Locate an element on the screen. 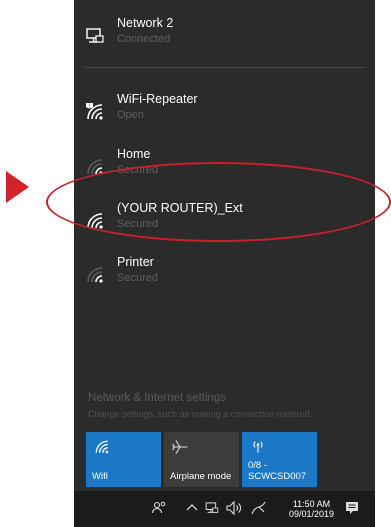 The width and height of the screenshot is (391, 527). people-icon is located at coordinates (159, 507).